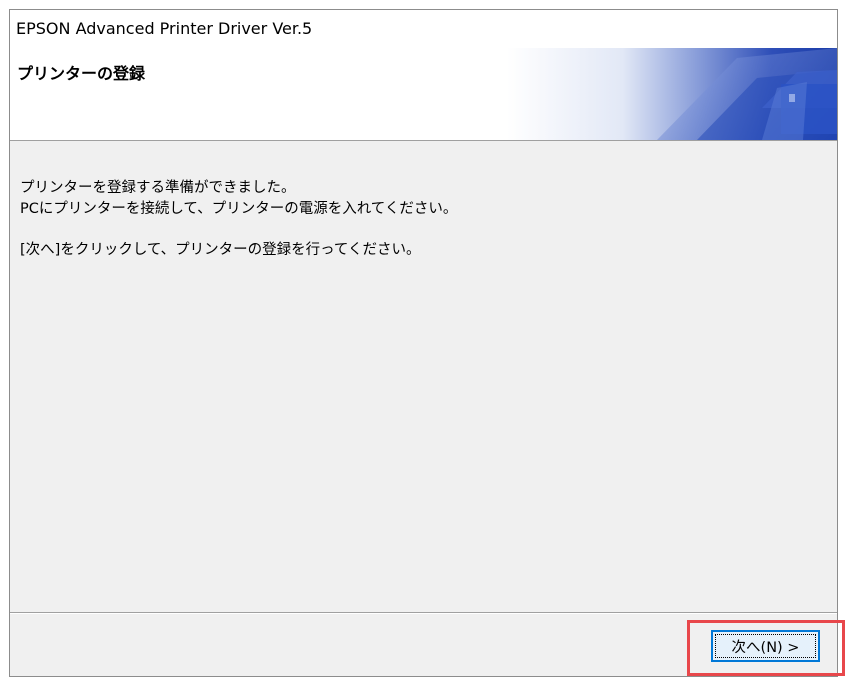  Describe the element at coordinates (423, 94) in the screenshot. I see `header-banner: プリンターの登録` at that location.